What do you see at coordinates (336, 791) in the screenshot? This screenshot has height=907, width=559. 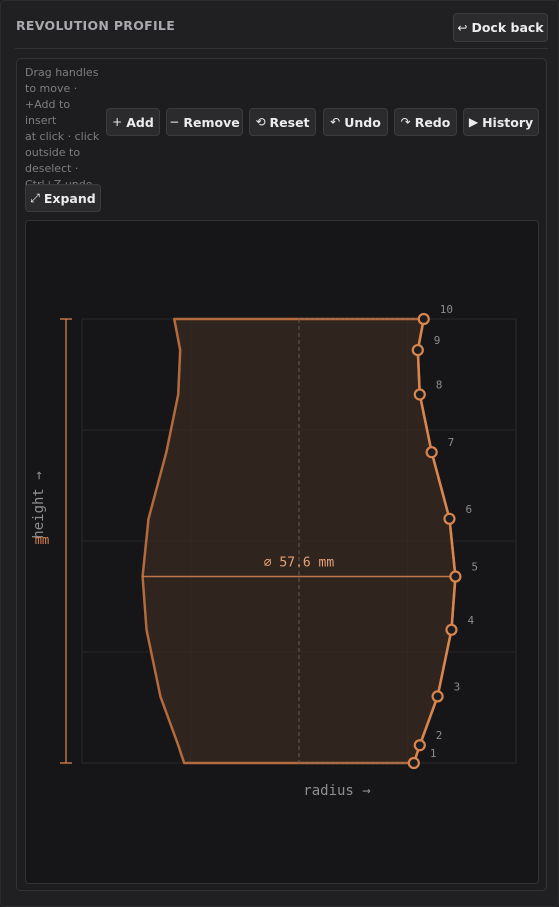 I see `x-axis-label: radius →` at bounding box center [336, 791].